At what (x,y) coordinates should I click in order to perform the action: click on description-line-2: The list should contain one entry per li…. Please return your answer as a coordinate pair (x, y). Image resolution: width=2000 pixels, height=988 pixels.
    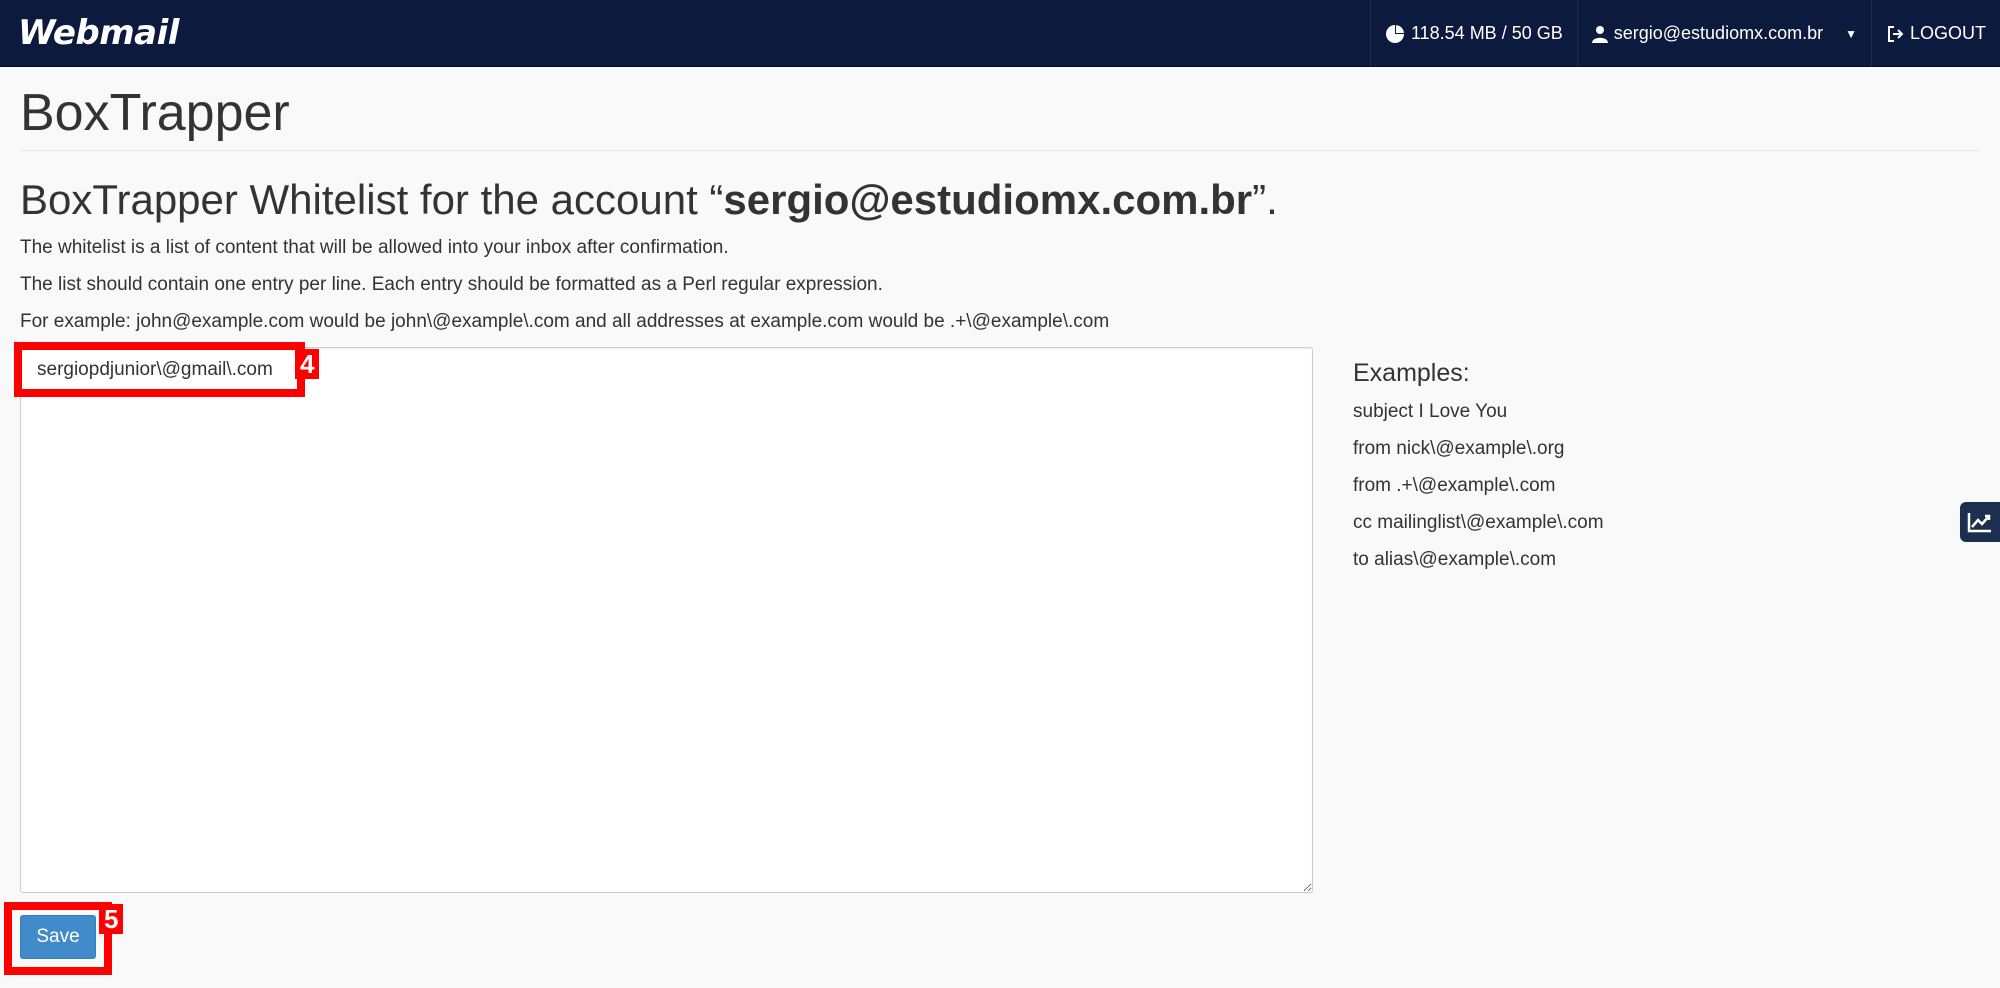
    Looking at the image, I should click on (451, 284).